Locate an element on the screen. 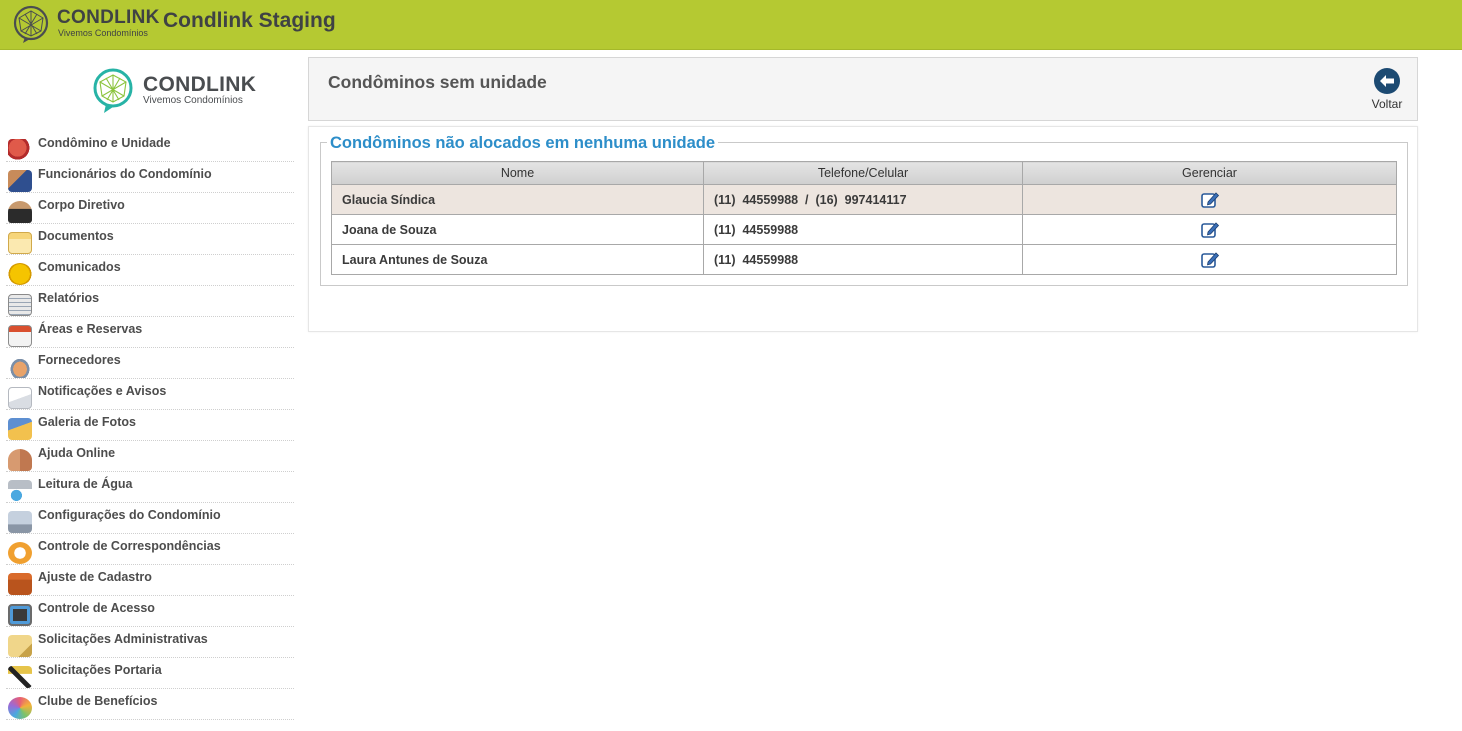 This screenshot has height=731, width=1462. cell-name: Joana de Souza is located at coordinates (517, 229).